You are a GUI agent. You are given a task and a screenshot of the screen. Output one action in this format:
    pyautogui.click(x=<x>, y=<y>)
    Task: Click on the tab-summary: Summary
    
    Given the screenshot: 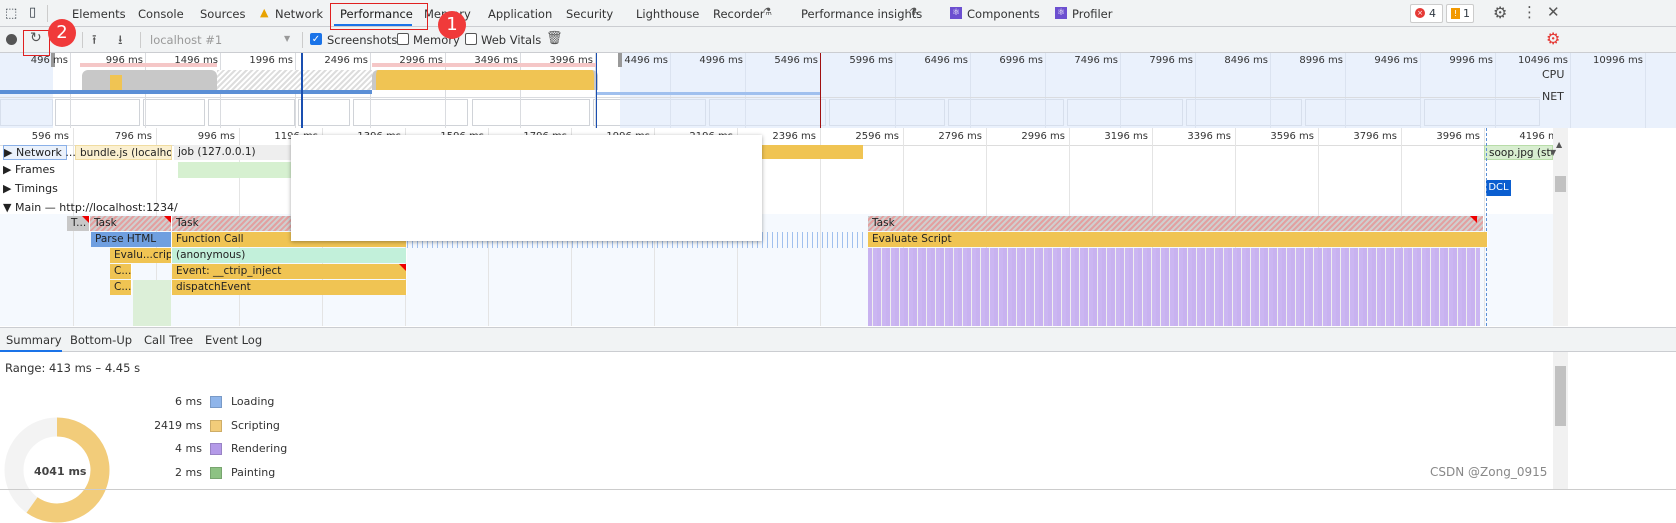 What is the action you would take?
    pyautogui.click(x=34, y=340)
    